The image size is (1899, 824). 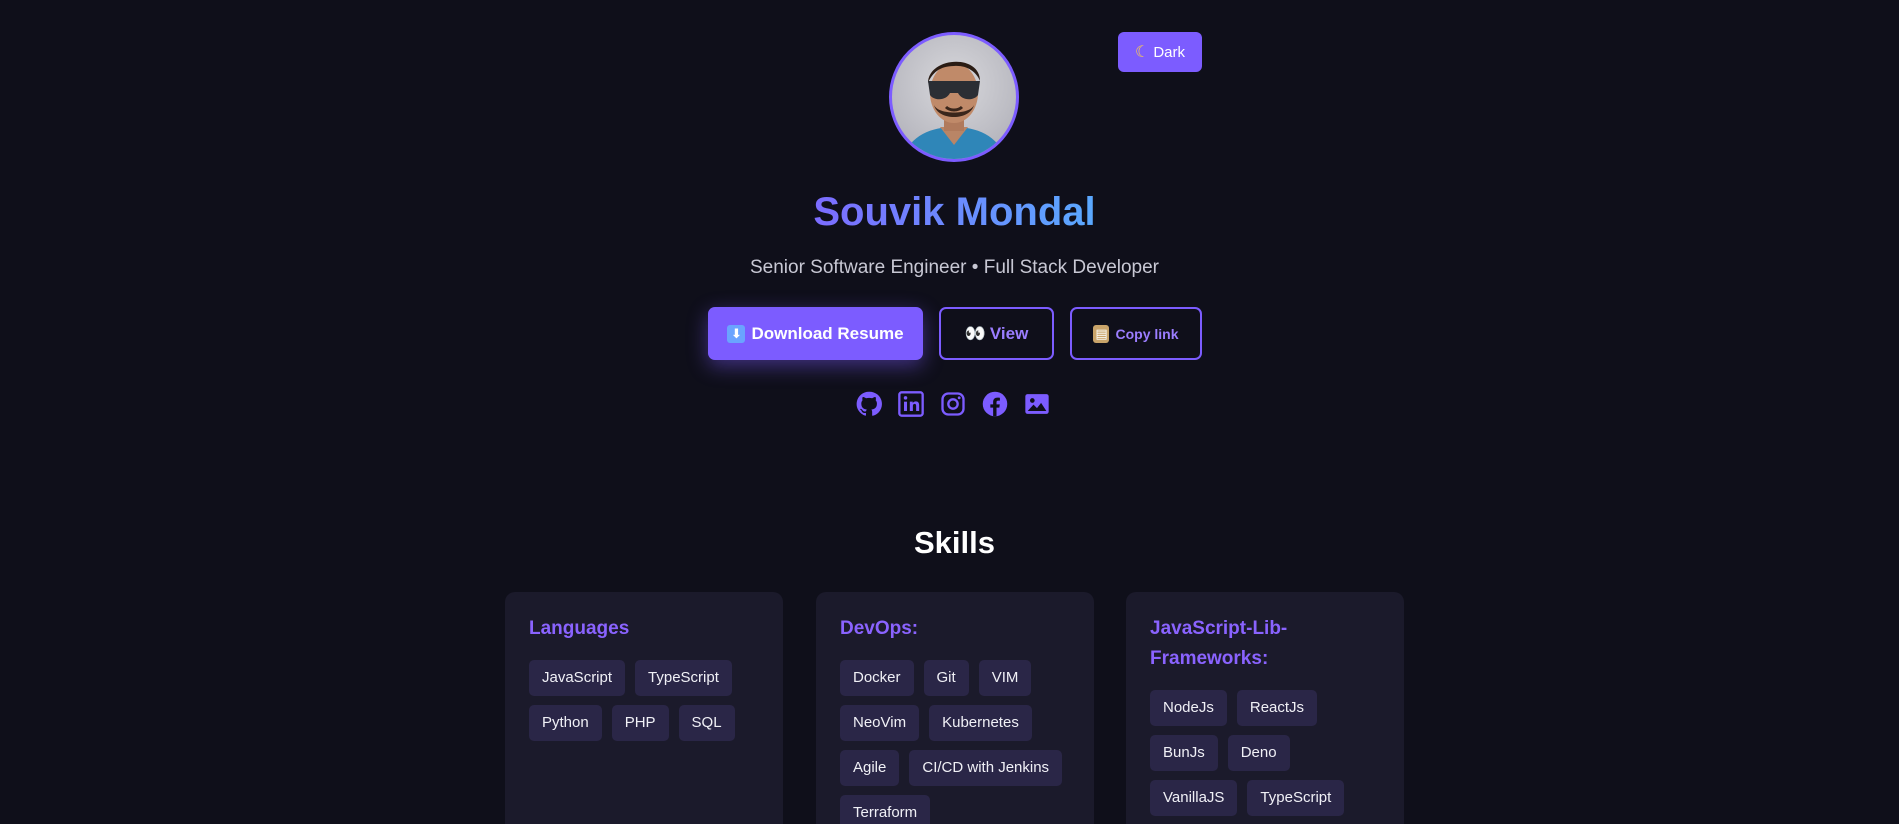 What do you see at coordinates (644, 700) in the screenshot?
I see `skill-tag-list: JavaScript TypeScript Python PHP SQL` at bounding box center [644, 700].